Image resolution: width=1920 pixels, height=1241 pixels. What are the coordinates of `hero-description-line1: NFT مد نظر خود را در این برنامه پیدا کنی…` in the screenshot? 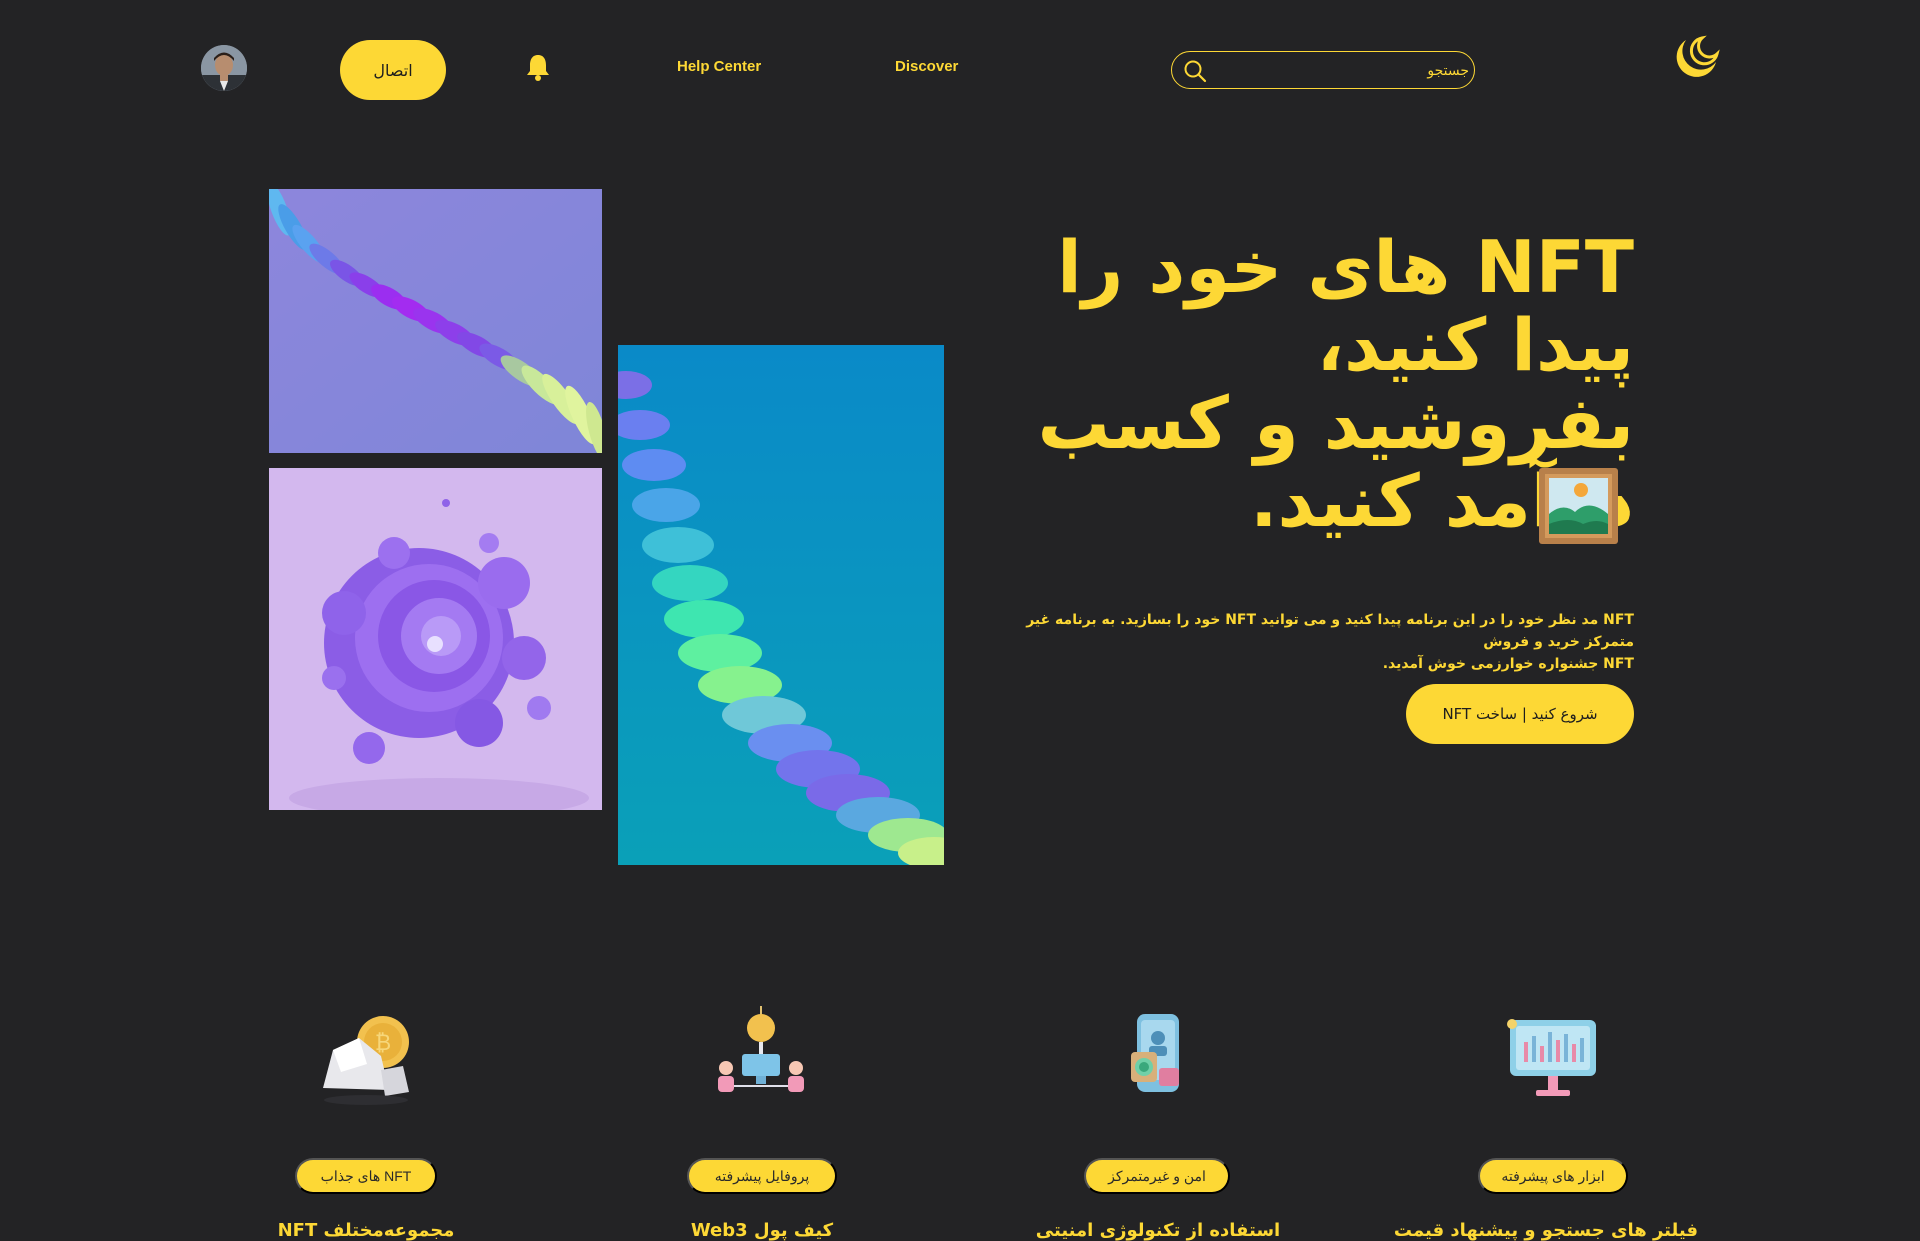 It's located at (1330, 631).